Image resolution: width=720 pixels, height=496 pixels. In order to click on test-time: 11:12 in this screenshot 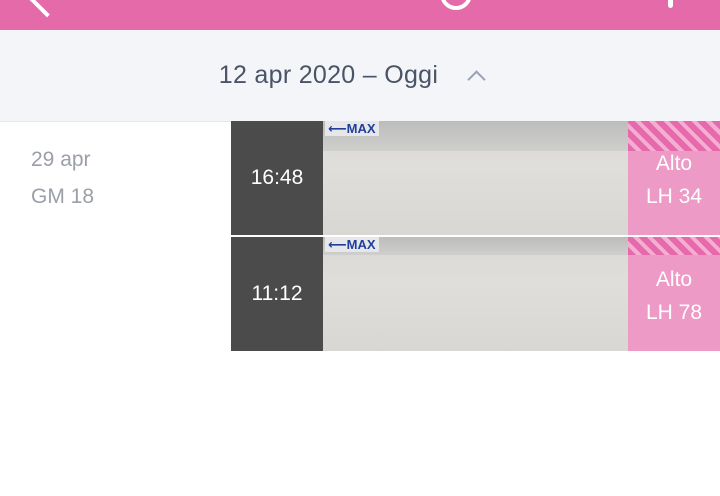, I will do `click(277, 294)`.